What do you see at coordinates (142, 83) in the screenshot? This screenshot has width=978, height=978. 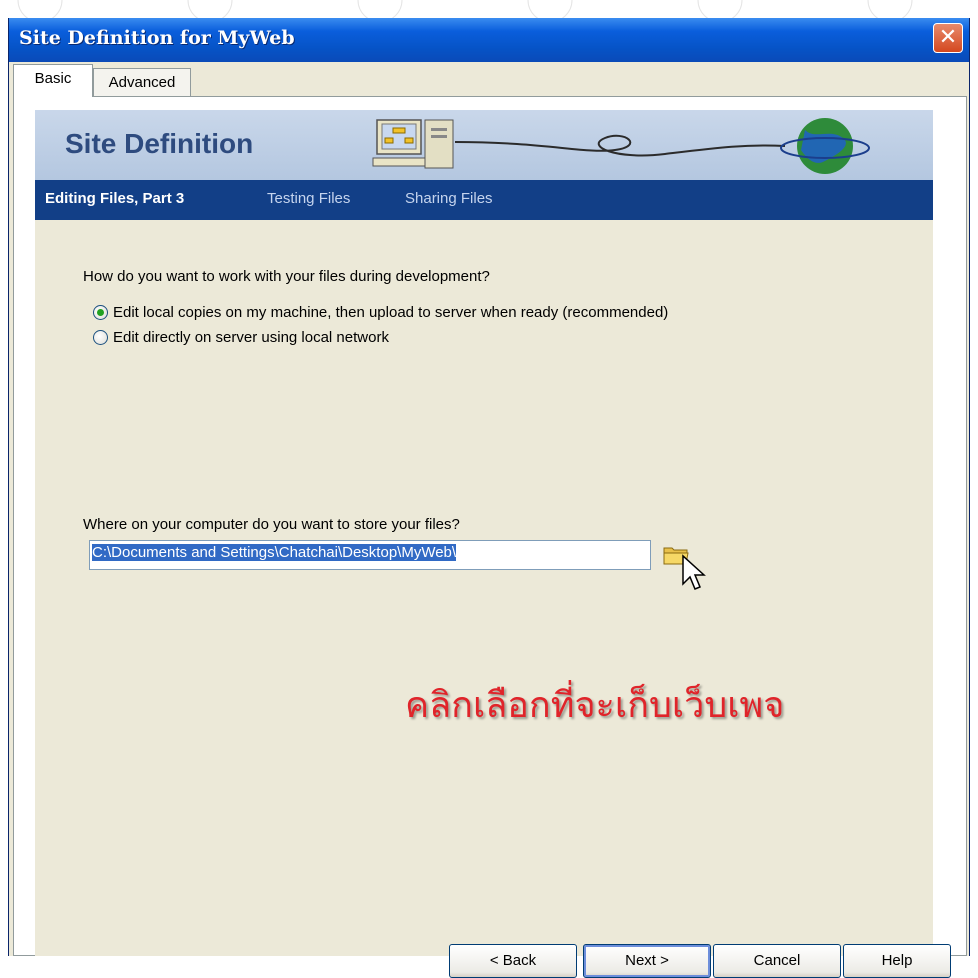 I see `tab-advanced: Advanced` at bounding box center [142, 83].